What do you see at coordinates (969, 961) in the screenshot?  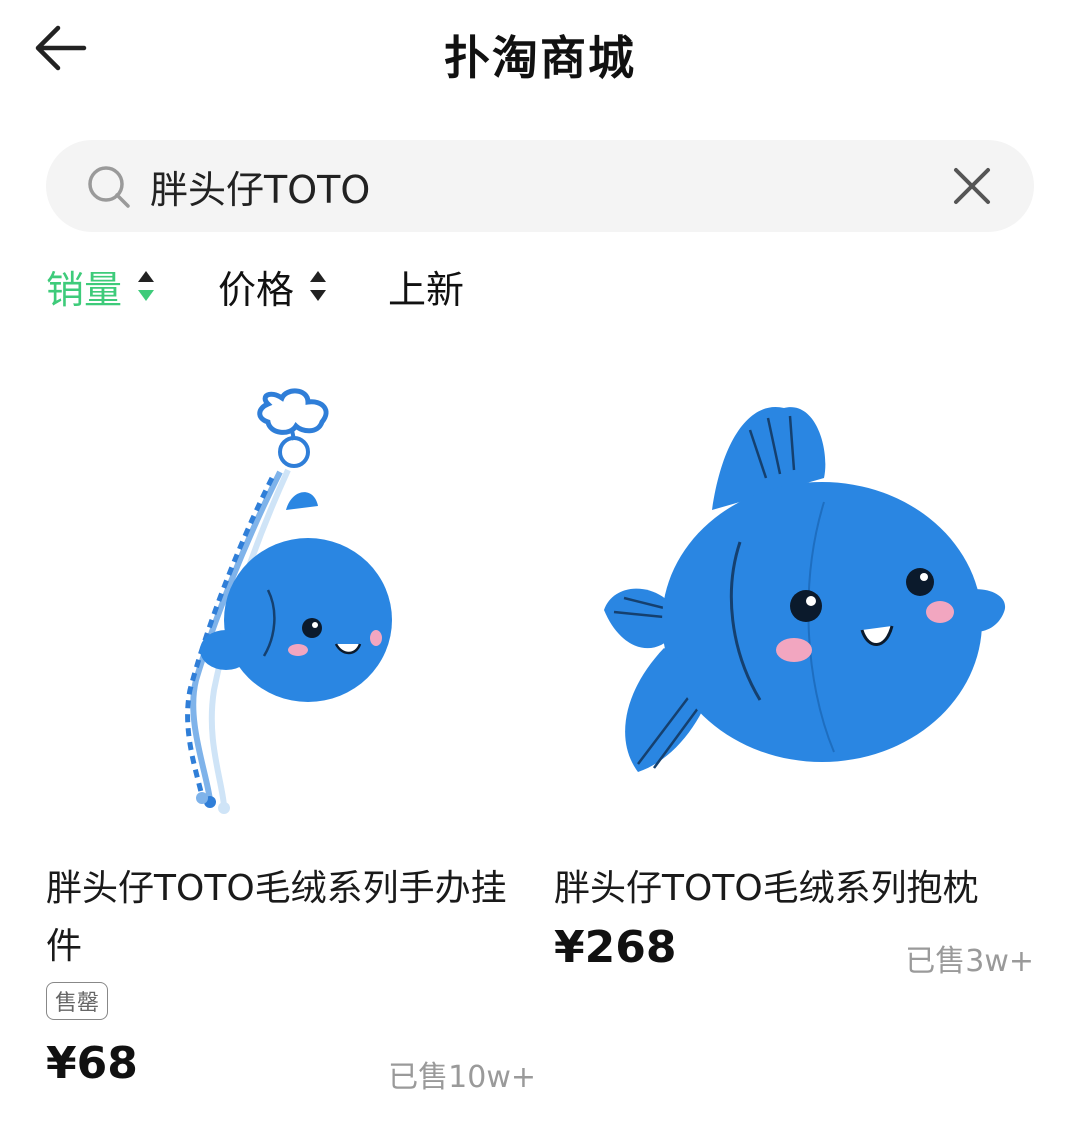 I see `sold-count: 已售3w+` at bounding box center [969, 961].